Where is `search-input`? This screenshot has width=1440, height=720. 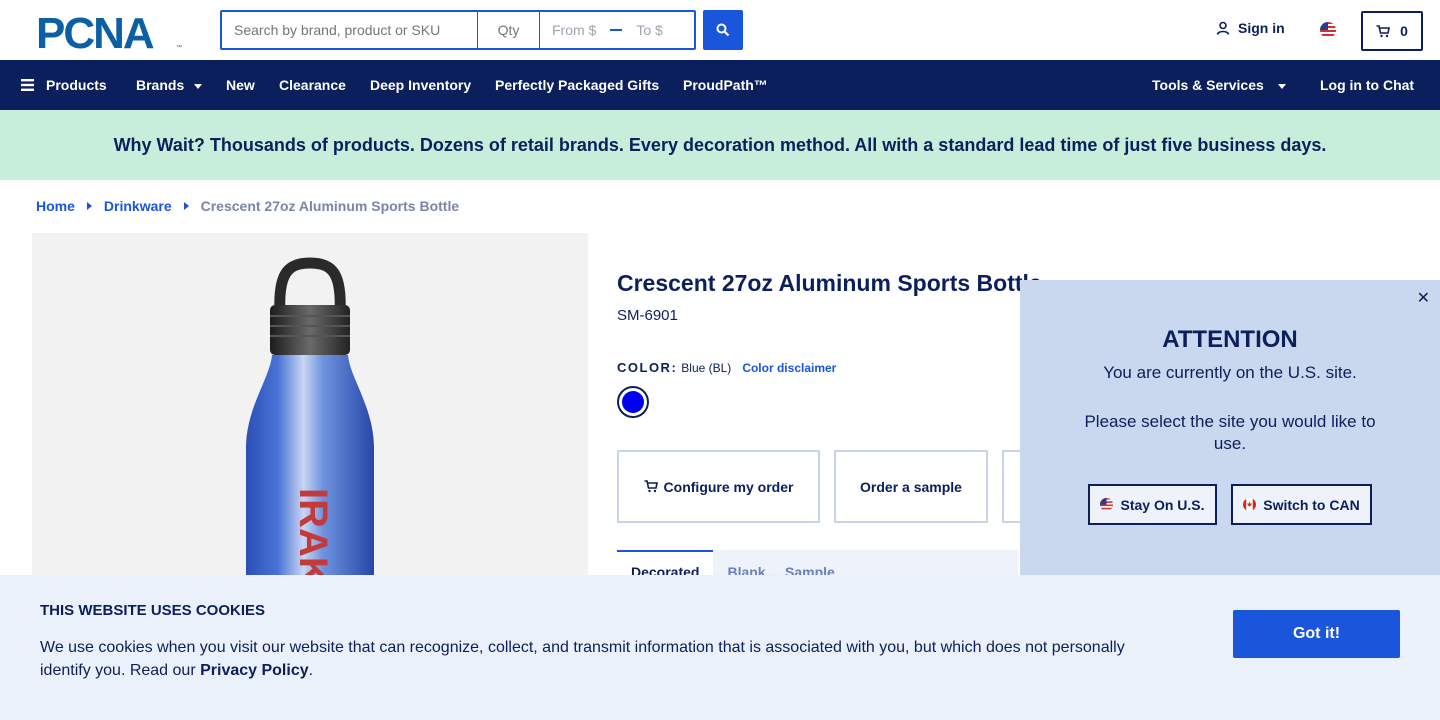 search-input is located at coordinates (350, 30).